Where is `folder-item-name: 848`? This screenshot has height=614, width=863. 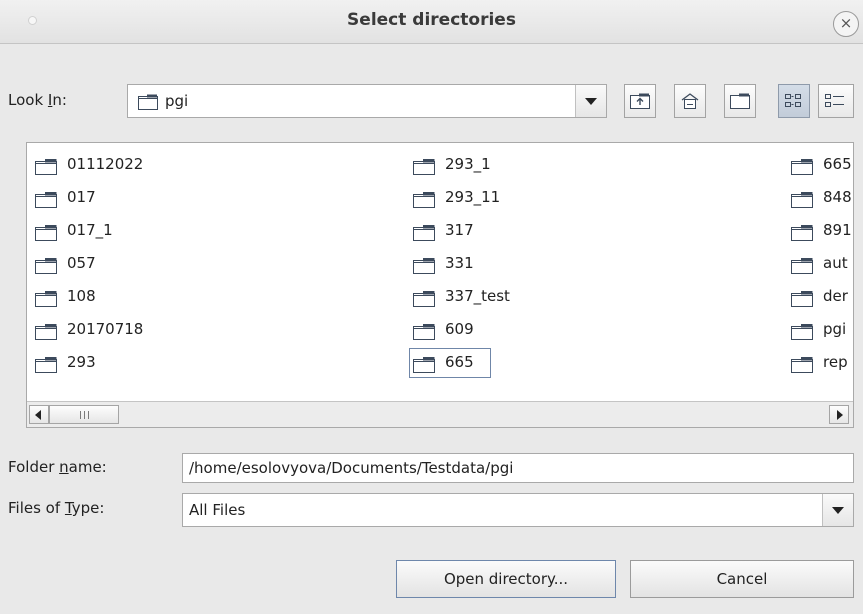
folder-item-name: 848 is located at coordinates (837, 197).